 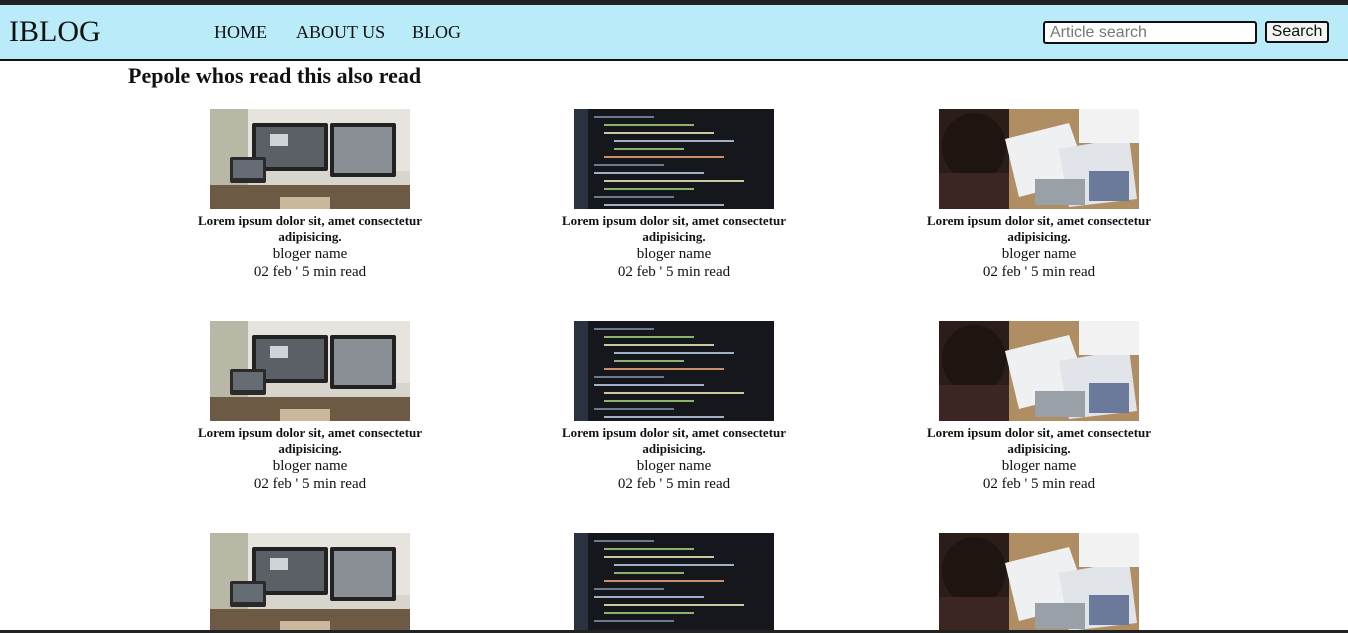 What do you see at coordinates (436, 32) in the screenshot?
I see `nav-blog-link: BLOG` at bounding box center [436, 32].